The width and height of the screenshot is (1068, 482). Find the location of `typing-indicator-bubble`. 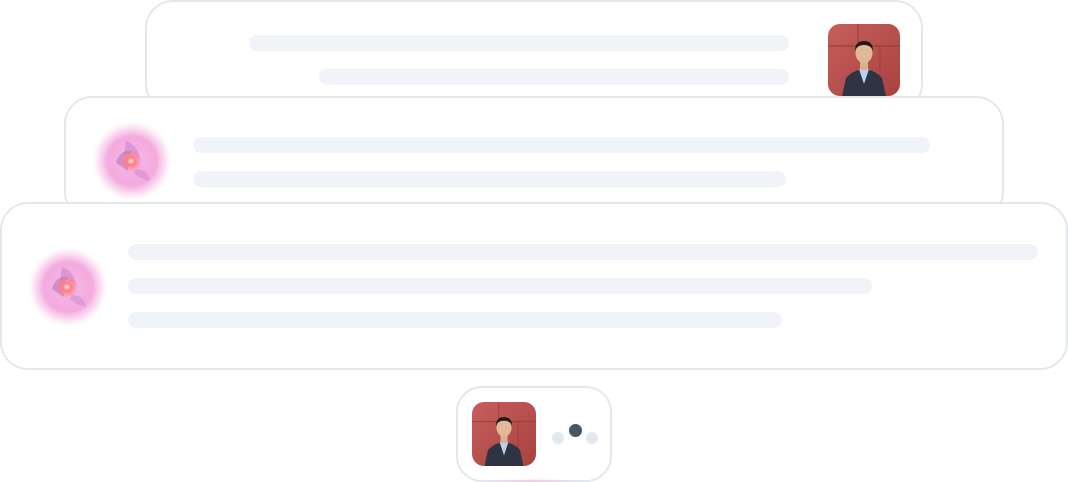

typing-indicator-bubble is located at coordinates (534, 434).